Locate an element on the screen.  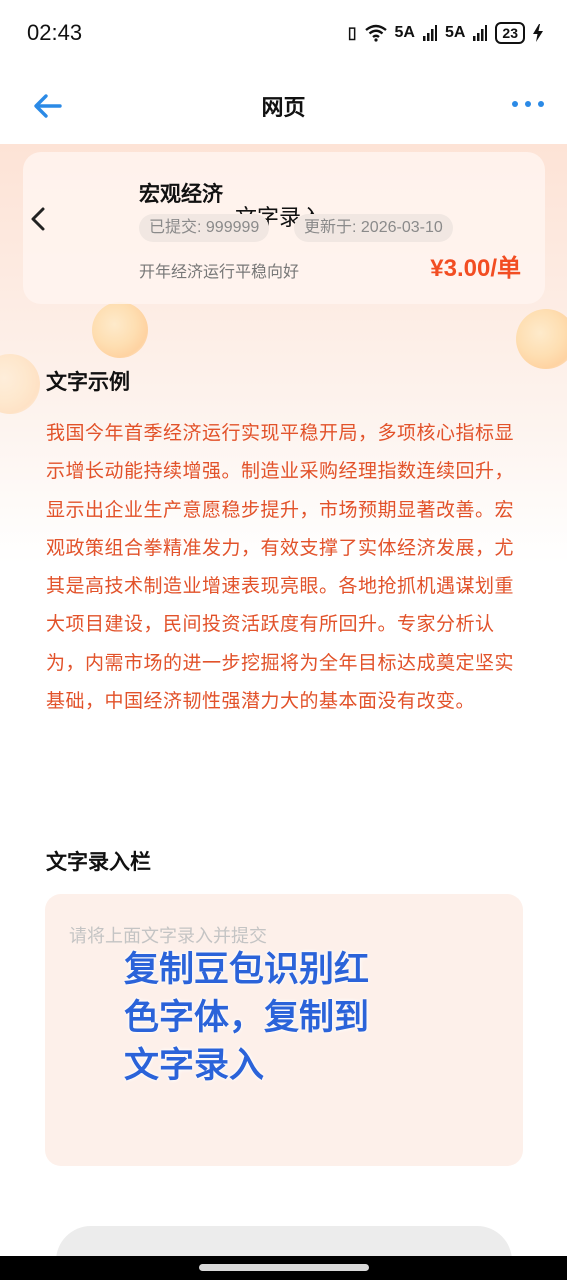
vibrate-icon: ▯ is located at coordinates (352, 33).